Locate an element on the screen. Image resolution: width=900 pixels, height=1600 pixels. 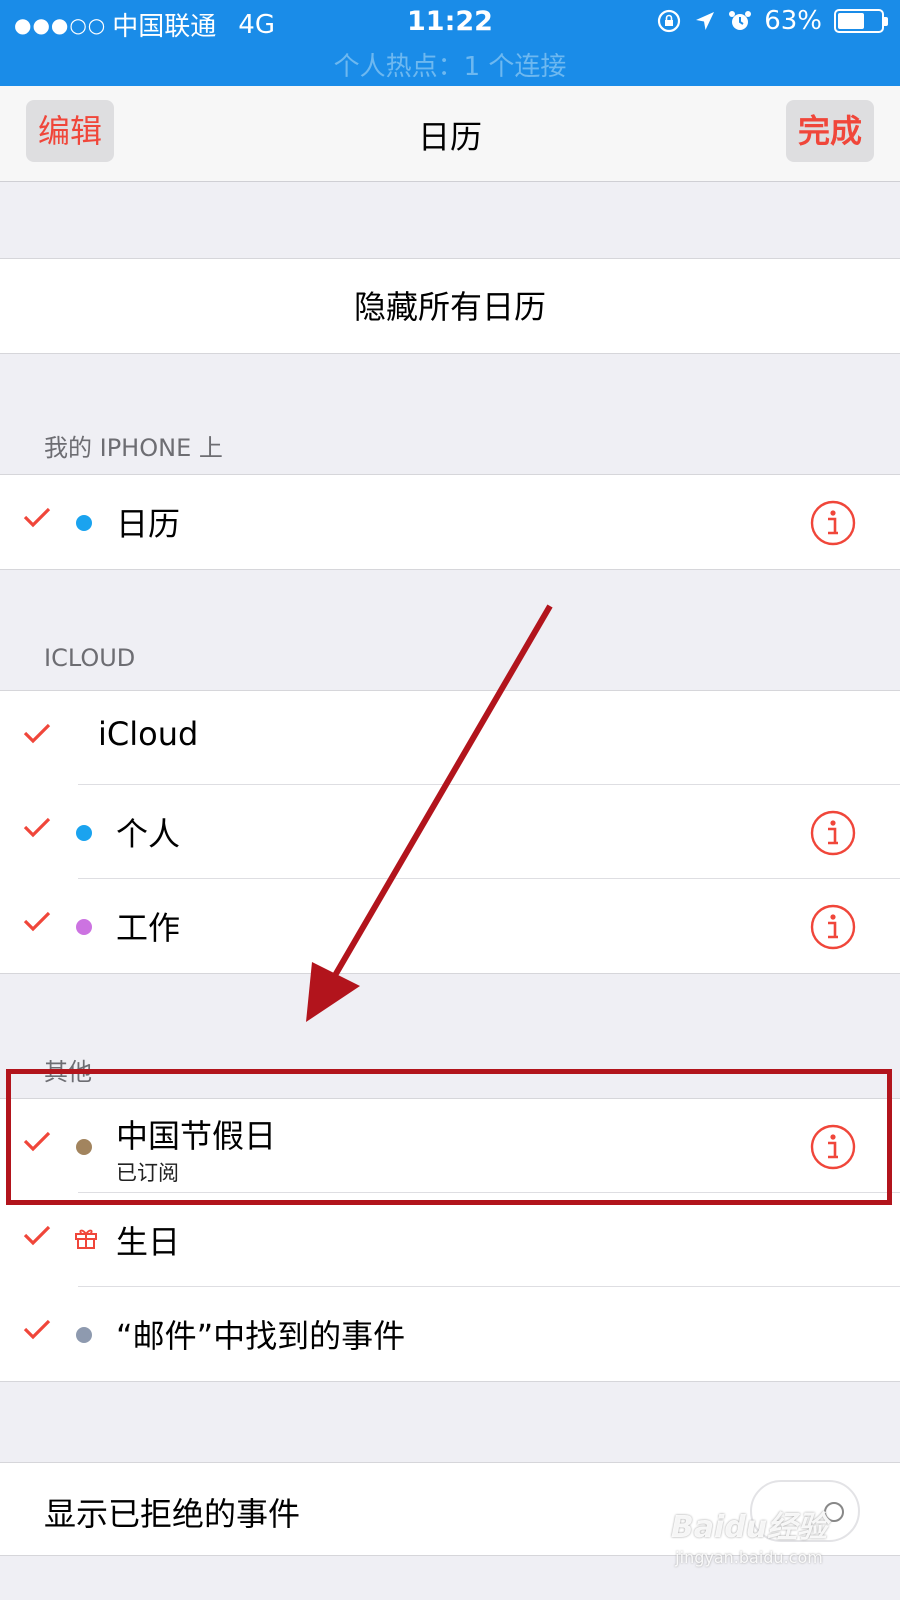
watermark-logo: Baidu经验 jingyan.baidu.com is located at coordinates (749, 1542).